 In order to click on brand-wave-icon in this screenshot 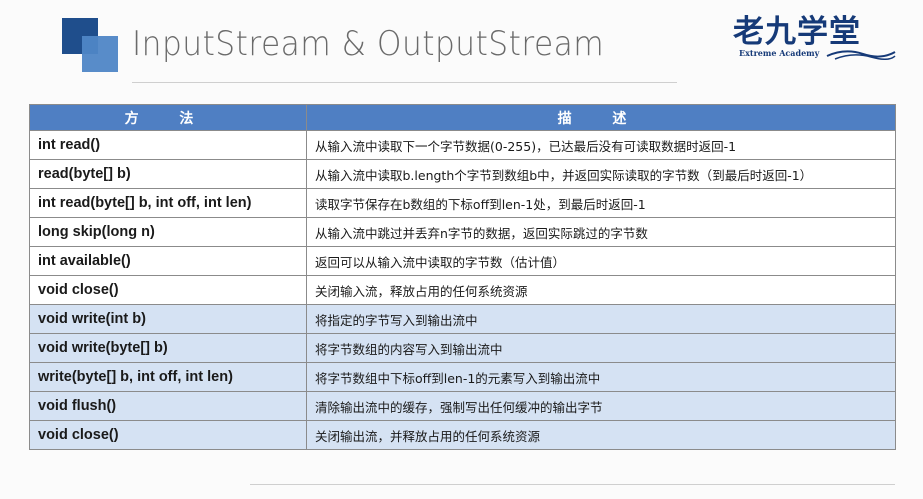, I will do `click(861, 55)`.